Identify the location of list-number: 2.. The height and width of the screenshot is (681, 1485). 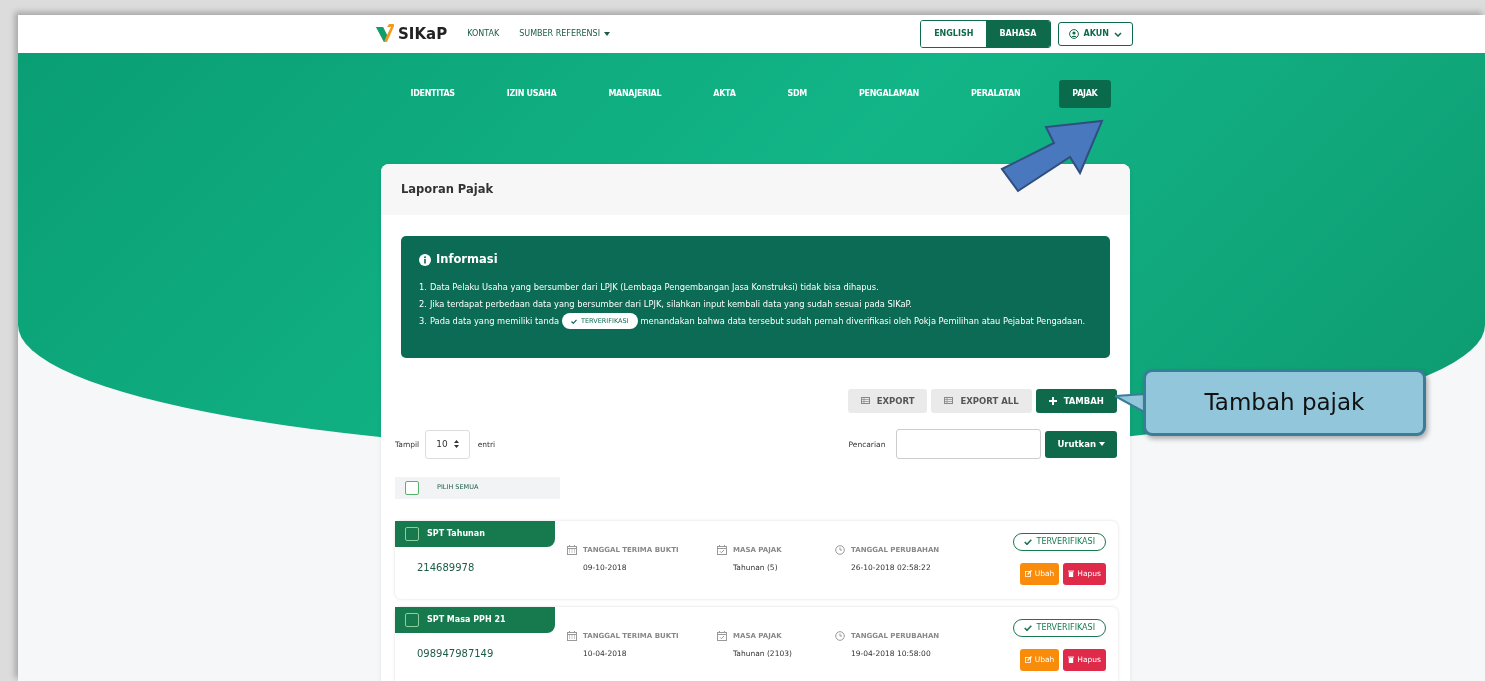
(423, 304).